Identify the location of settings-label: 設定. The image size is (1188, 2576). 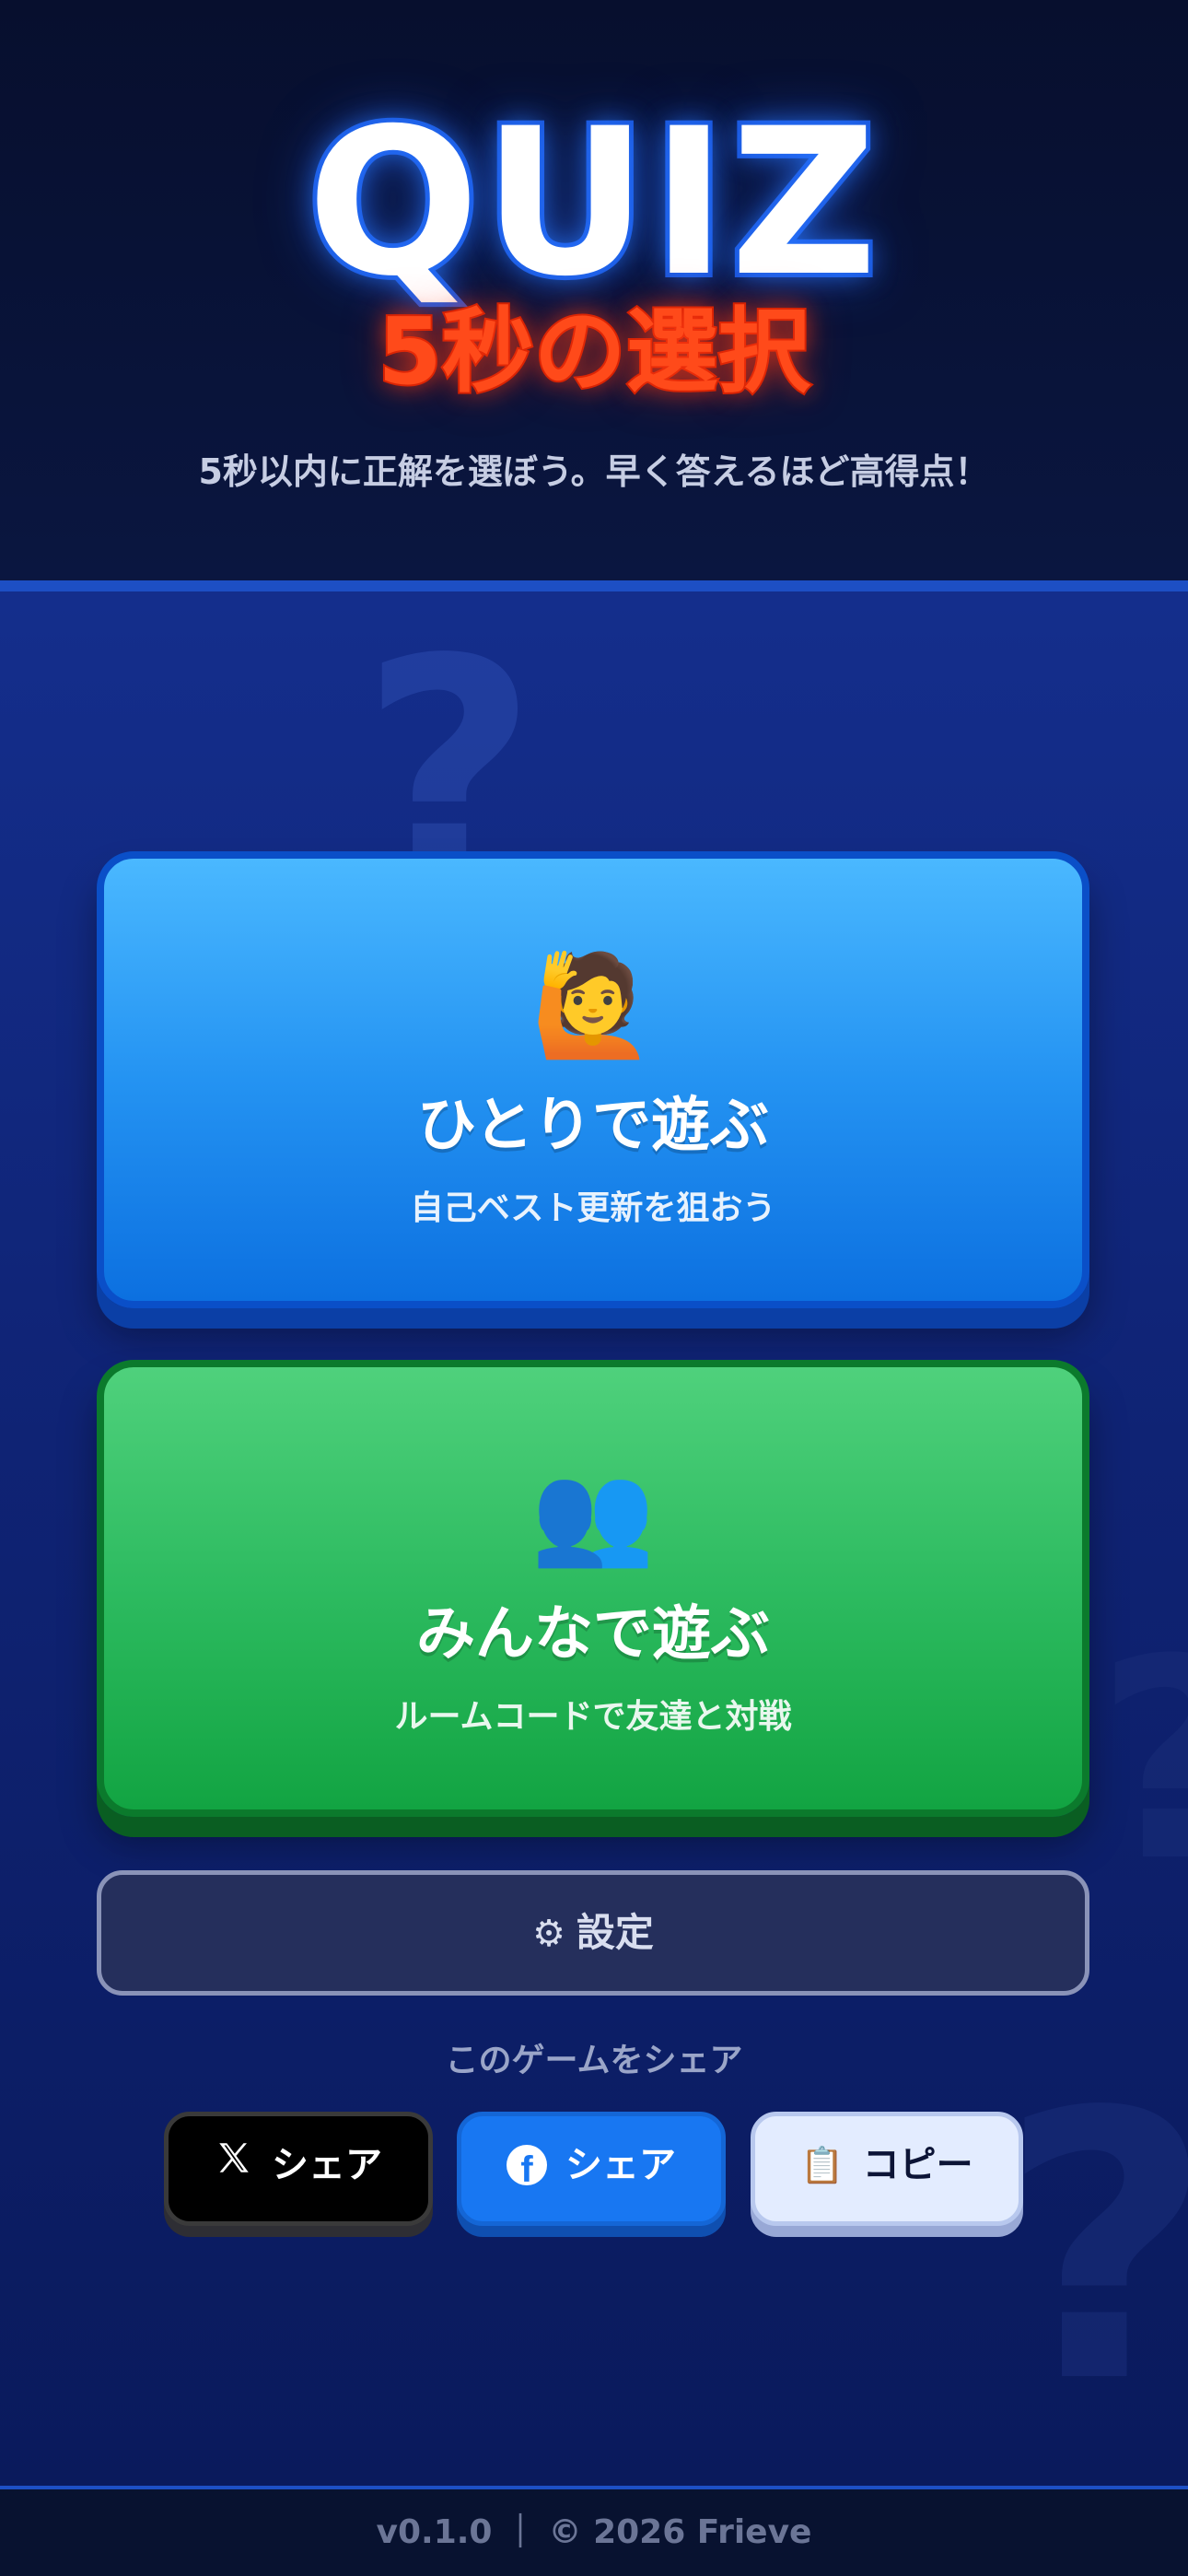
(615, 1932).